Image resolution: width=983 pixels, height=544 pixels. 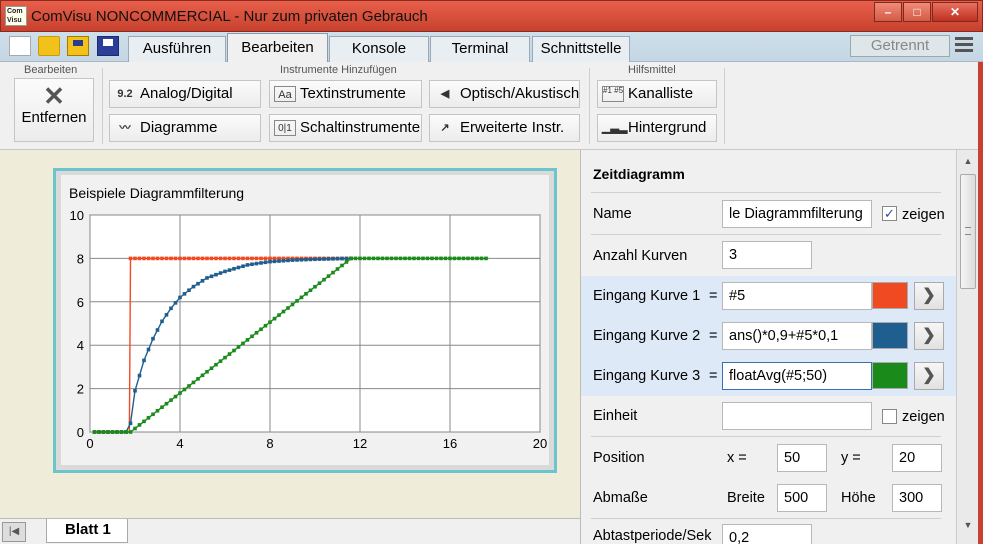 I want to click on hintergrund-button: ▁▃▂ Hintergrund, so click(x=657, y=128).